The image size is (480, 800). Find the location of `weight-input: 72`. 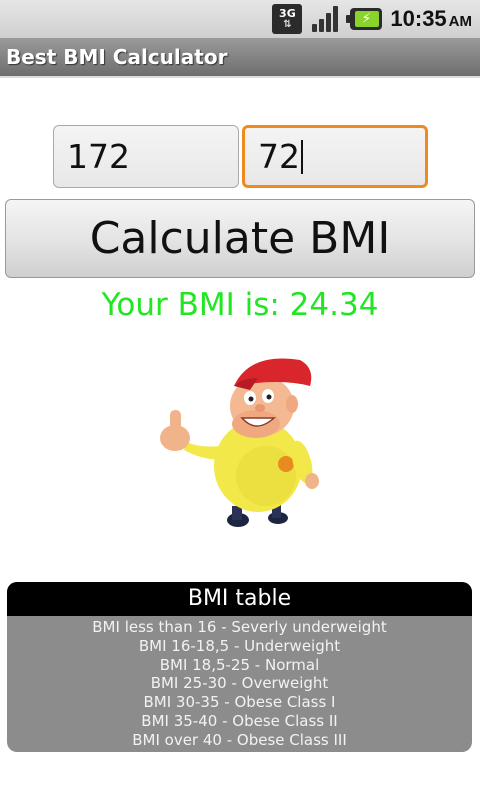

weight-input: 72 is located at coordinates (335, 156).